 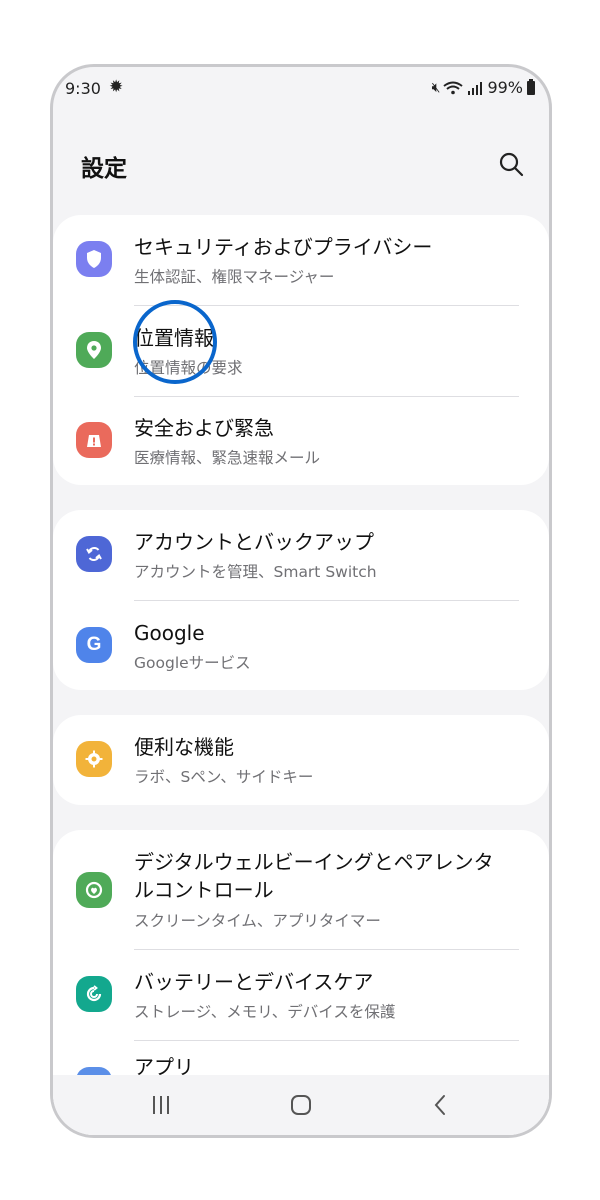 I want to click on item-title-line1: デジタルウェルビーイングとペアレンタ, so click(x=314, y=862).